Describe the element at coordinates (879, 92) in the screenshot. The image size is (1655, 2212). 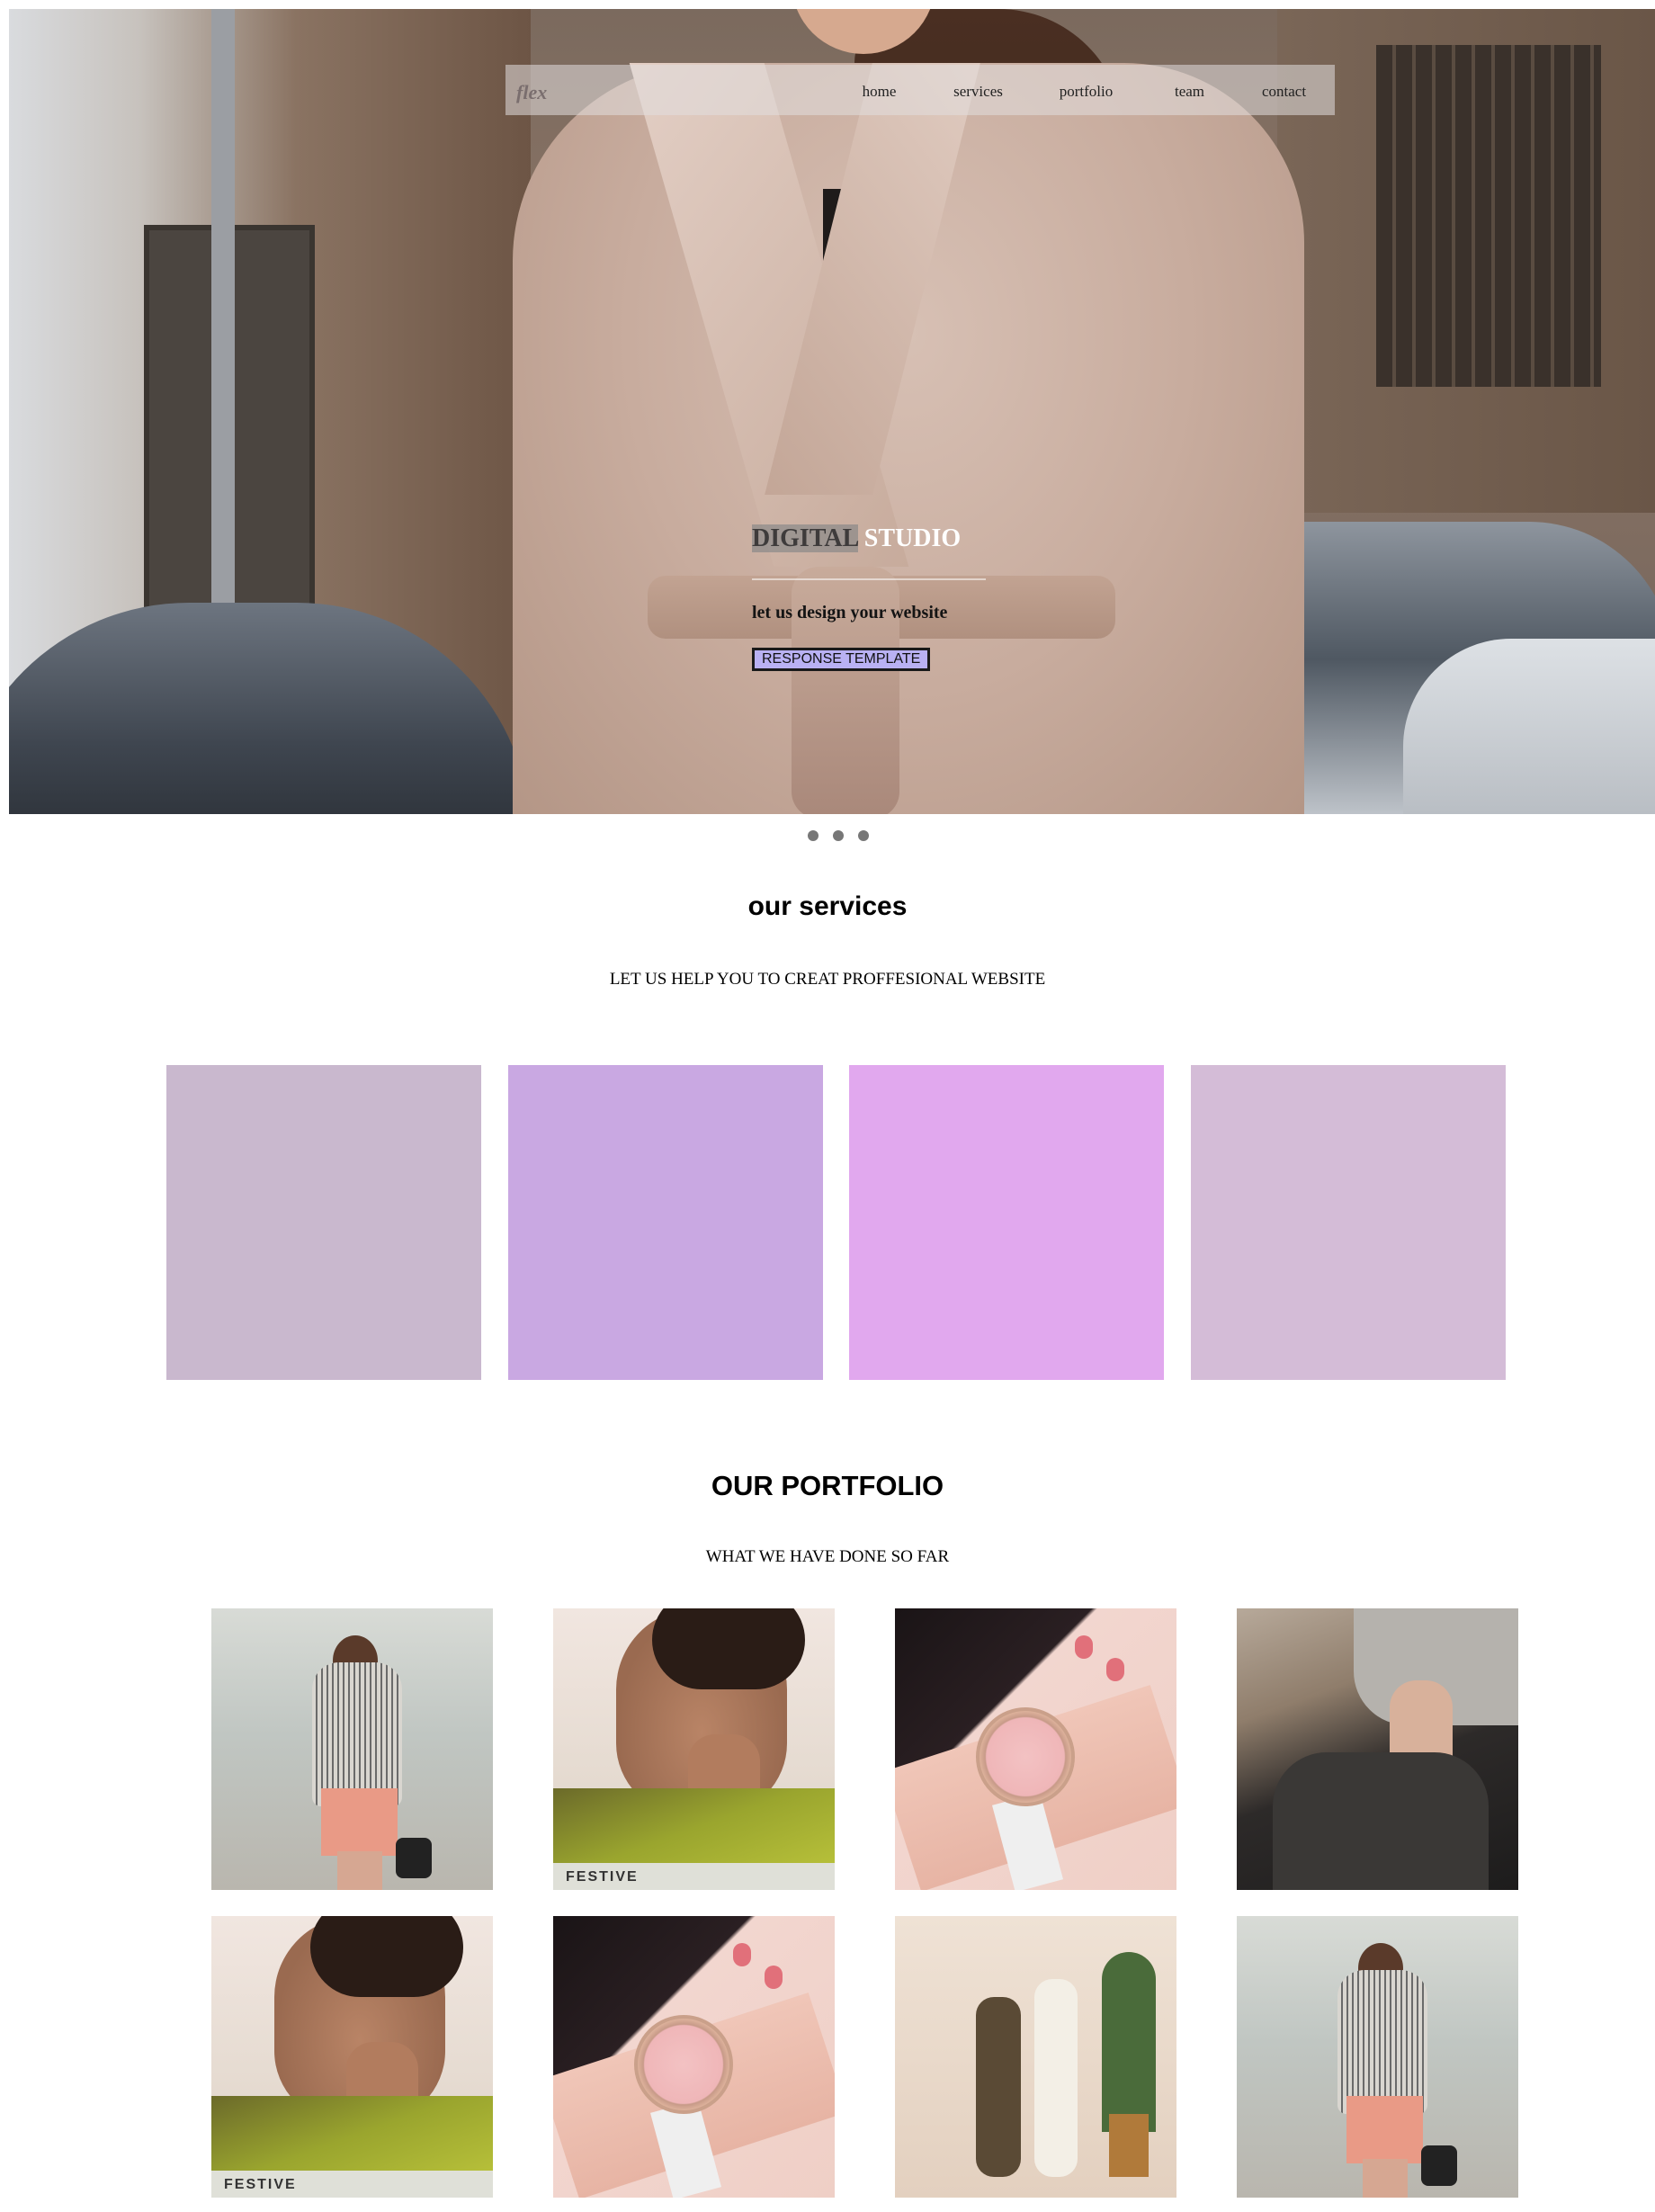
I see `nav-link-home: home` at that location.